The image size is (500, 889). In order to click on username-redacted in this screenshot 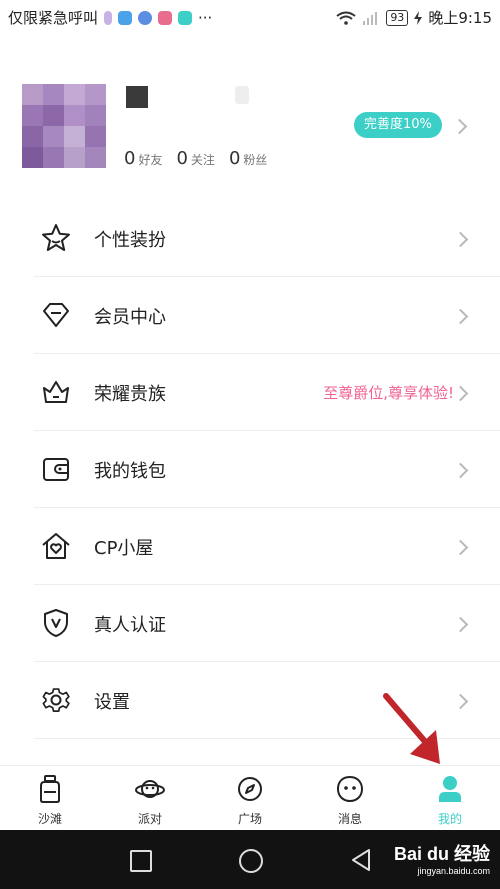, I will do `click(137, 97)`.